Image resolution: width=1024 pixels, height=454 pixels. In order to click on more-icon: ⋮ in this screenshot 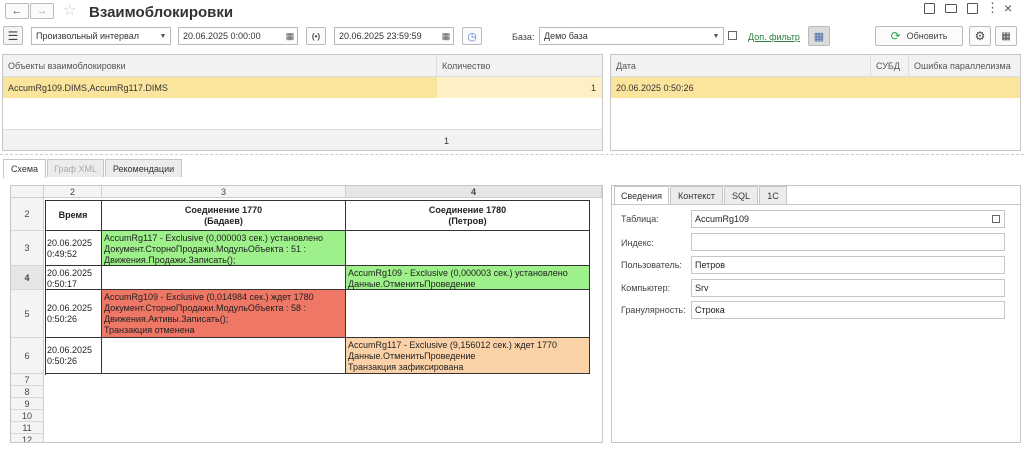, I will do `click(992, 8)`.